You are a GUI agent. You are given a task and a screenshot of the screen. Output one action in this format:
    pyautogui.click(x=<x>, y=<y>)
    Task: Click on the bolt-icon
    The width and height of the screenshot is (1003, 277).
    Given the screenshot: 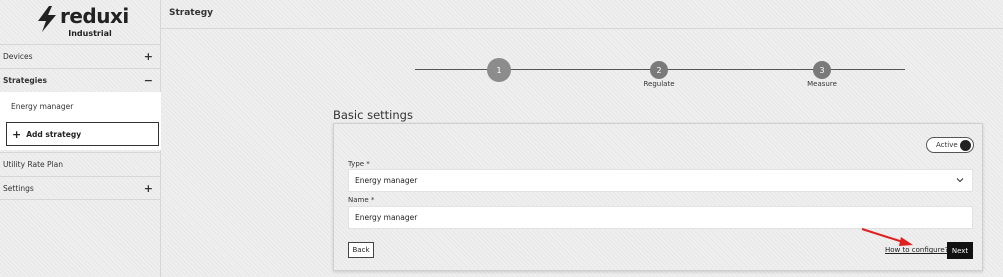 What is the action you would take?
    pyautogui.click(x=47, y=19)
    